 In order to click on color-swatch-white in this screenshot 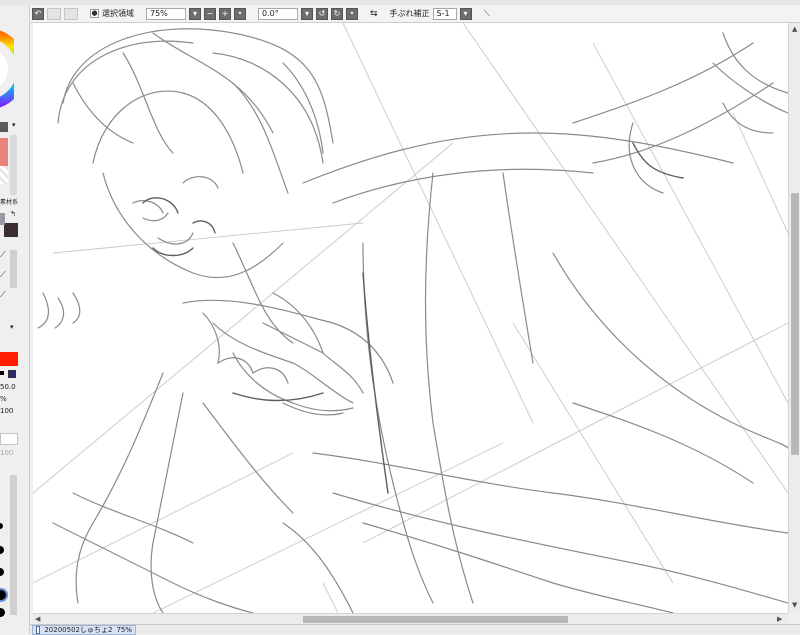, I will do `click(4, 175)`.